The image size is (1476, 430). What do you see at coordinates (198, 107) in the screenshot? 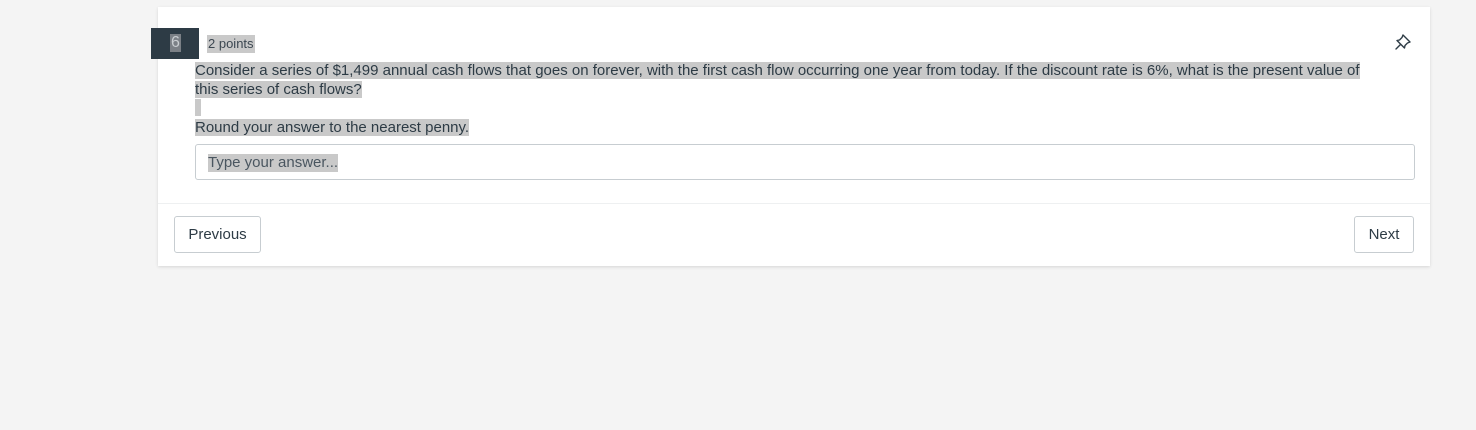
I see `highlighted-blank-line` at bounding box center [198, 107].